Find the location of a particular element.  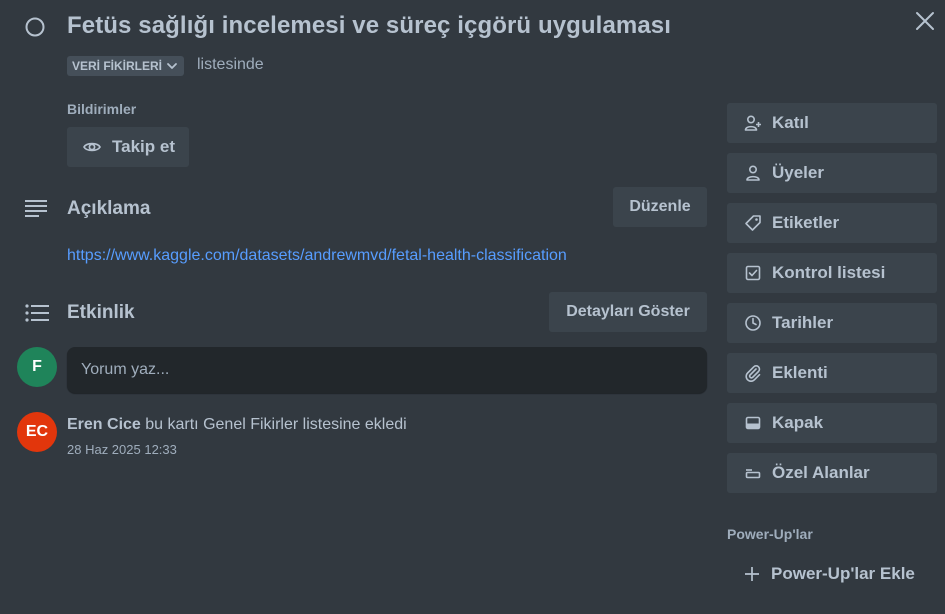

attachment-label: Eklenti is located at coordinates (800, 372).